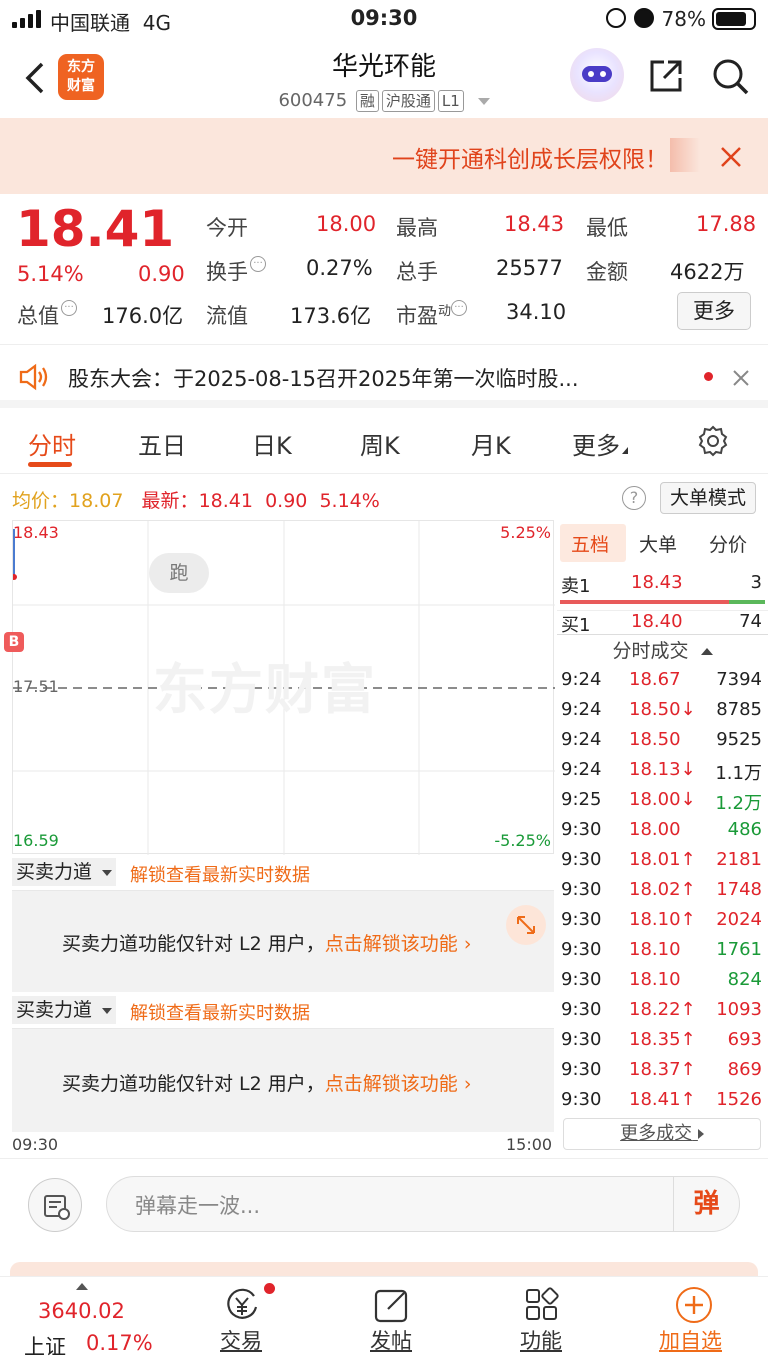  I want to click on low-label: 最低, so click(607, 228).